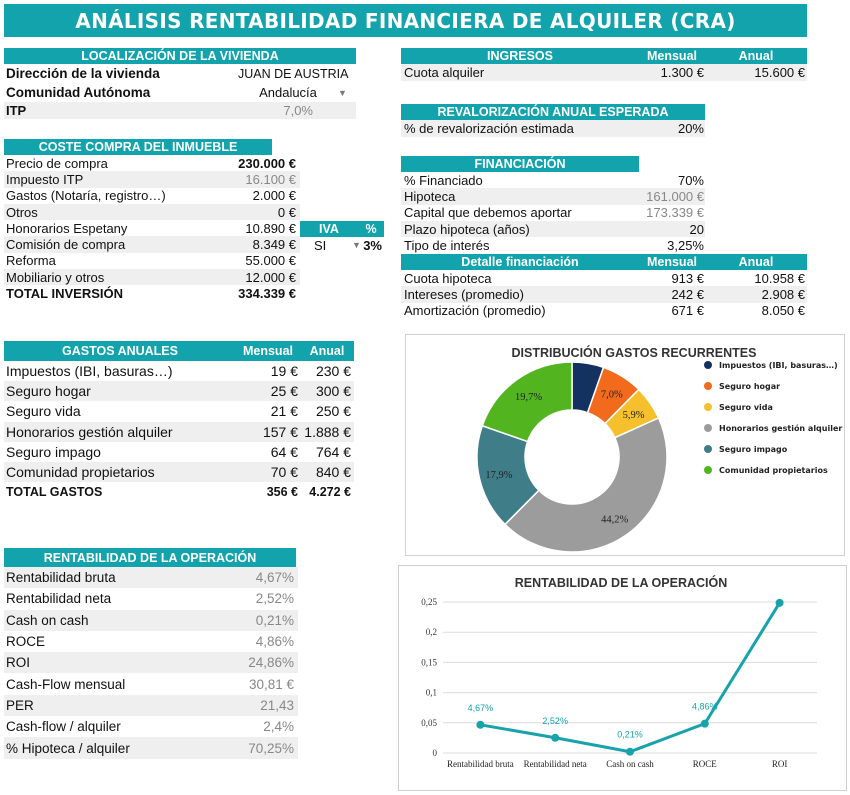 Image resolution: width=850 pixels, height=795 pixels. I want to click on row-label: ROI, so click(18, 663).